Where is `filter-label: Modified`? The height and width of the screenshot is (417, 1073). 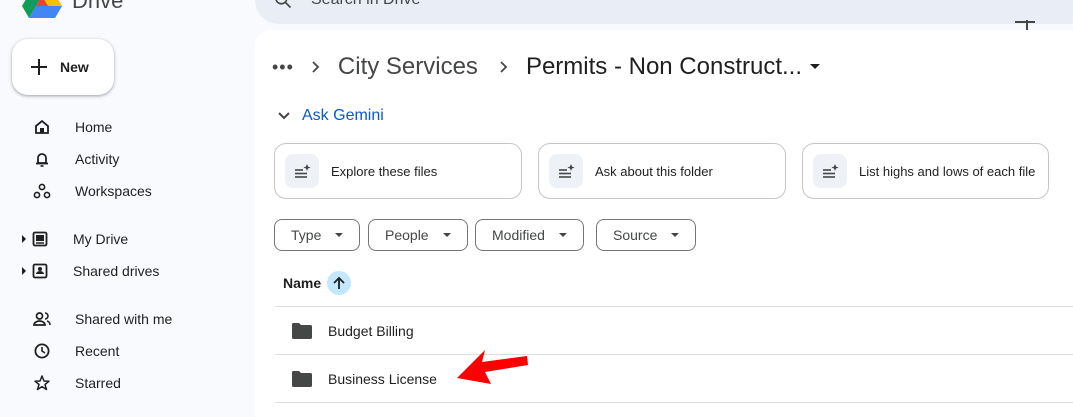 filter-label: Modified is located at coordinates (518, 235).